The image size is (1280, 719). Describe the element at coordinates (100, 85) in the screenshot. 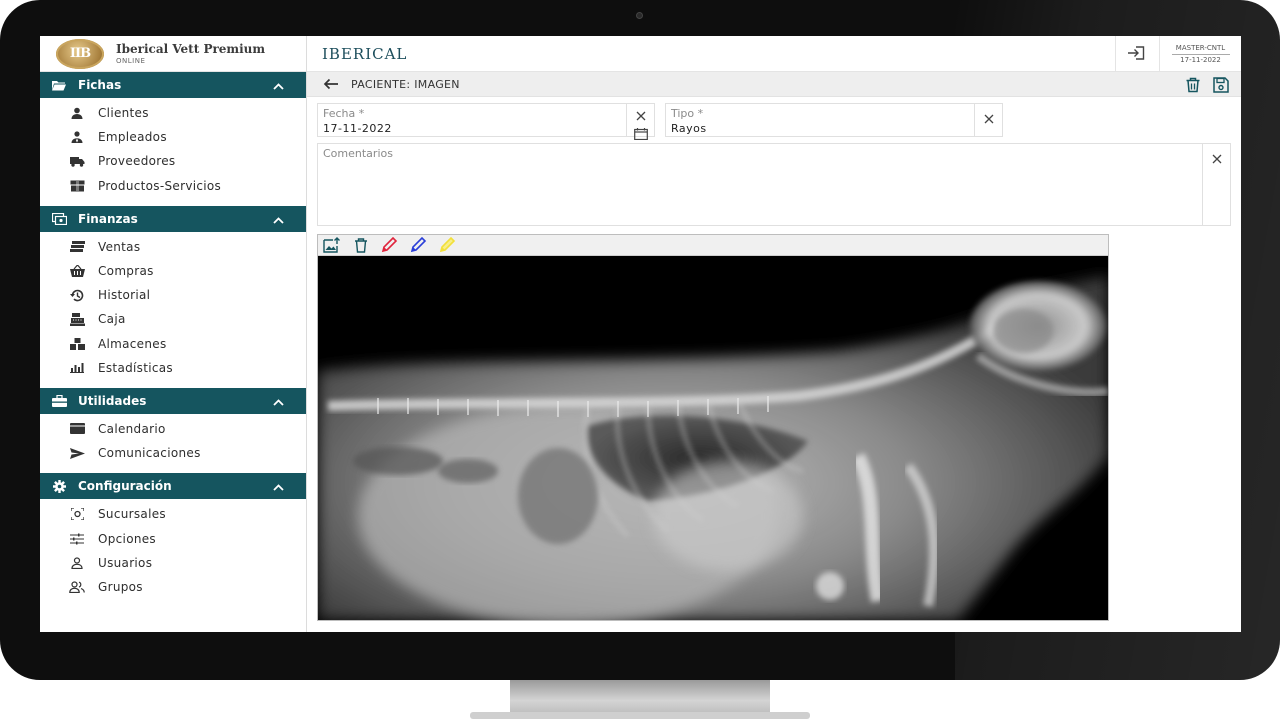

I see `section-label: Fichas` at that location.